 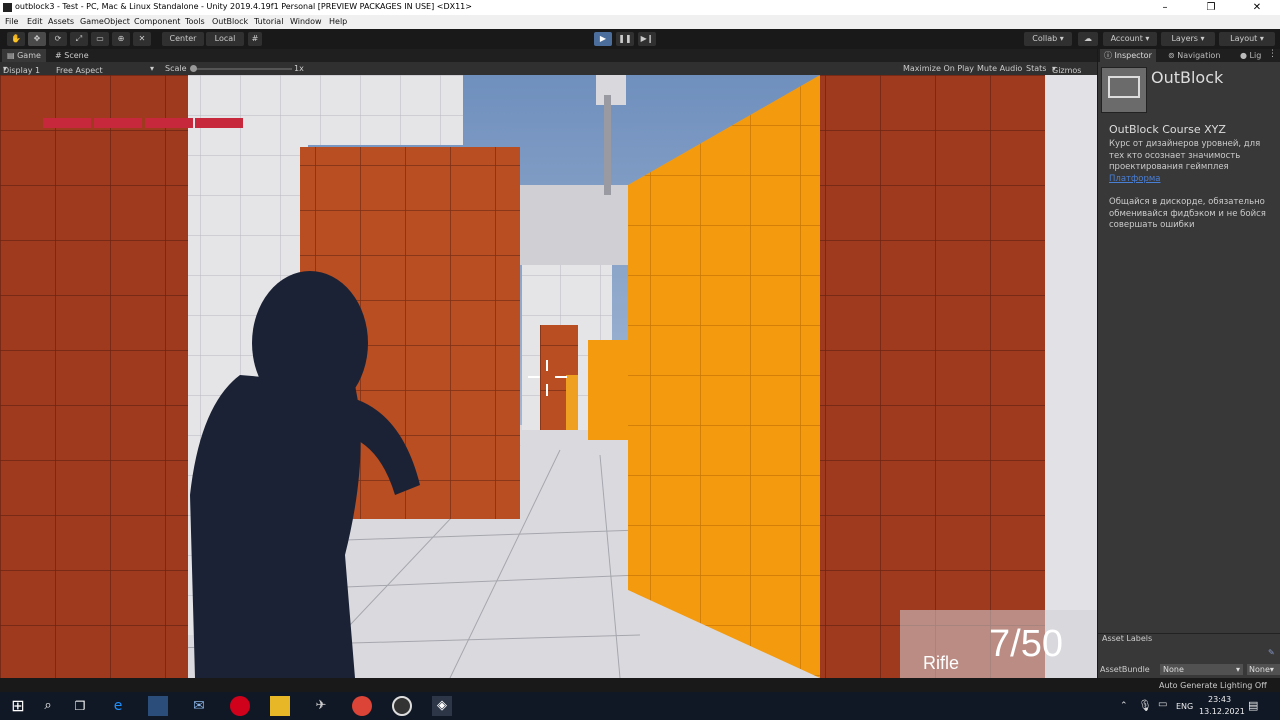 I want to click on tab-lighting: ● Lig, so click(x=1250, y=55).